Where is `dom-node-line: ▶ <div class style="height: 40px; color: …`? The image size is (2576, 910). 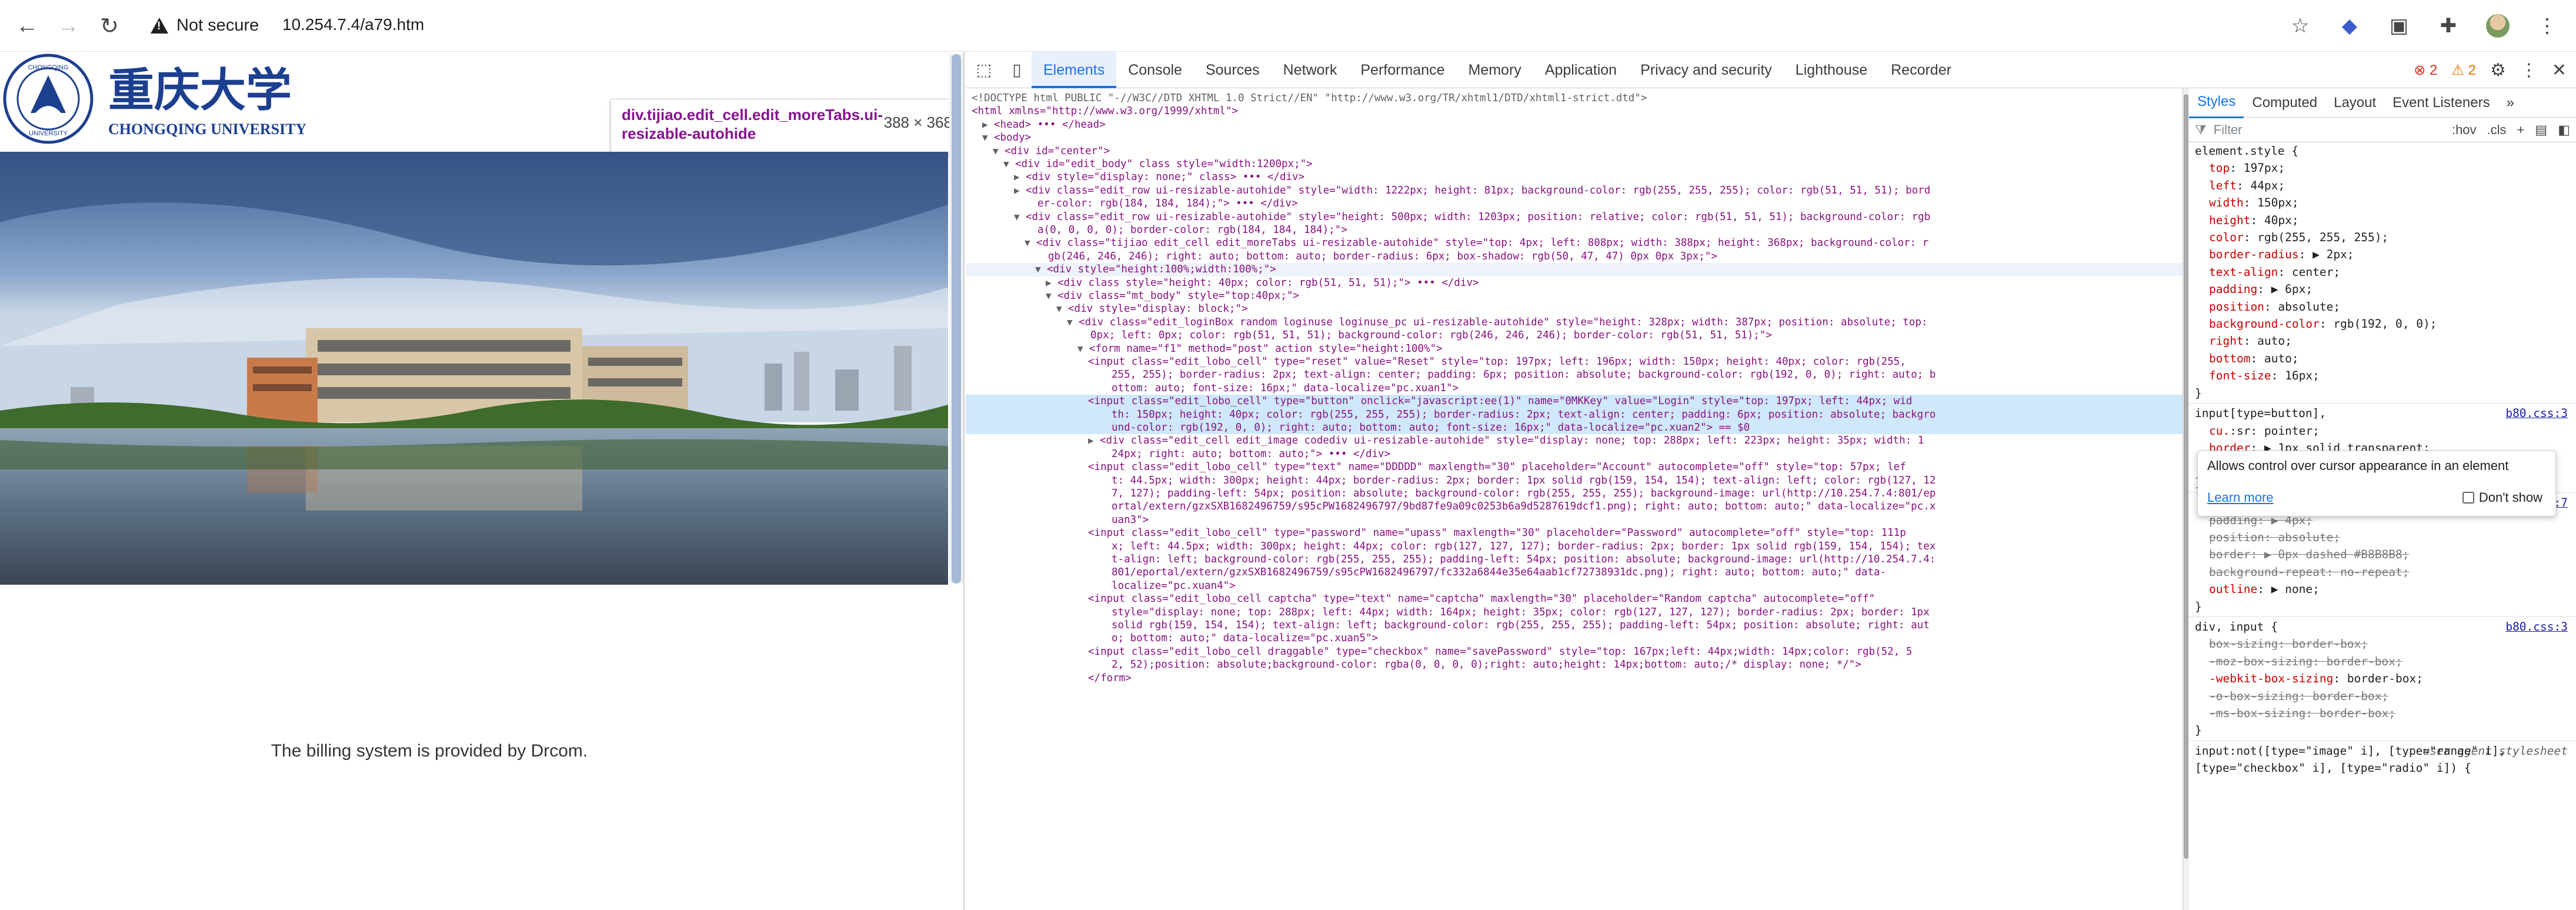 dom-node-line: ▶ <div class style="height: 40px; color: … is located at coordinates (1262, 282).